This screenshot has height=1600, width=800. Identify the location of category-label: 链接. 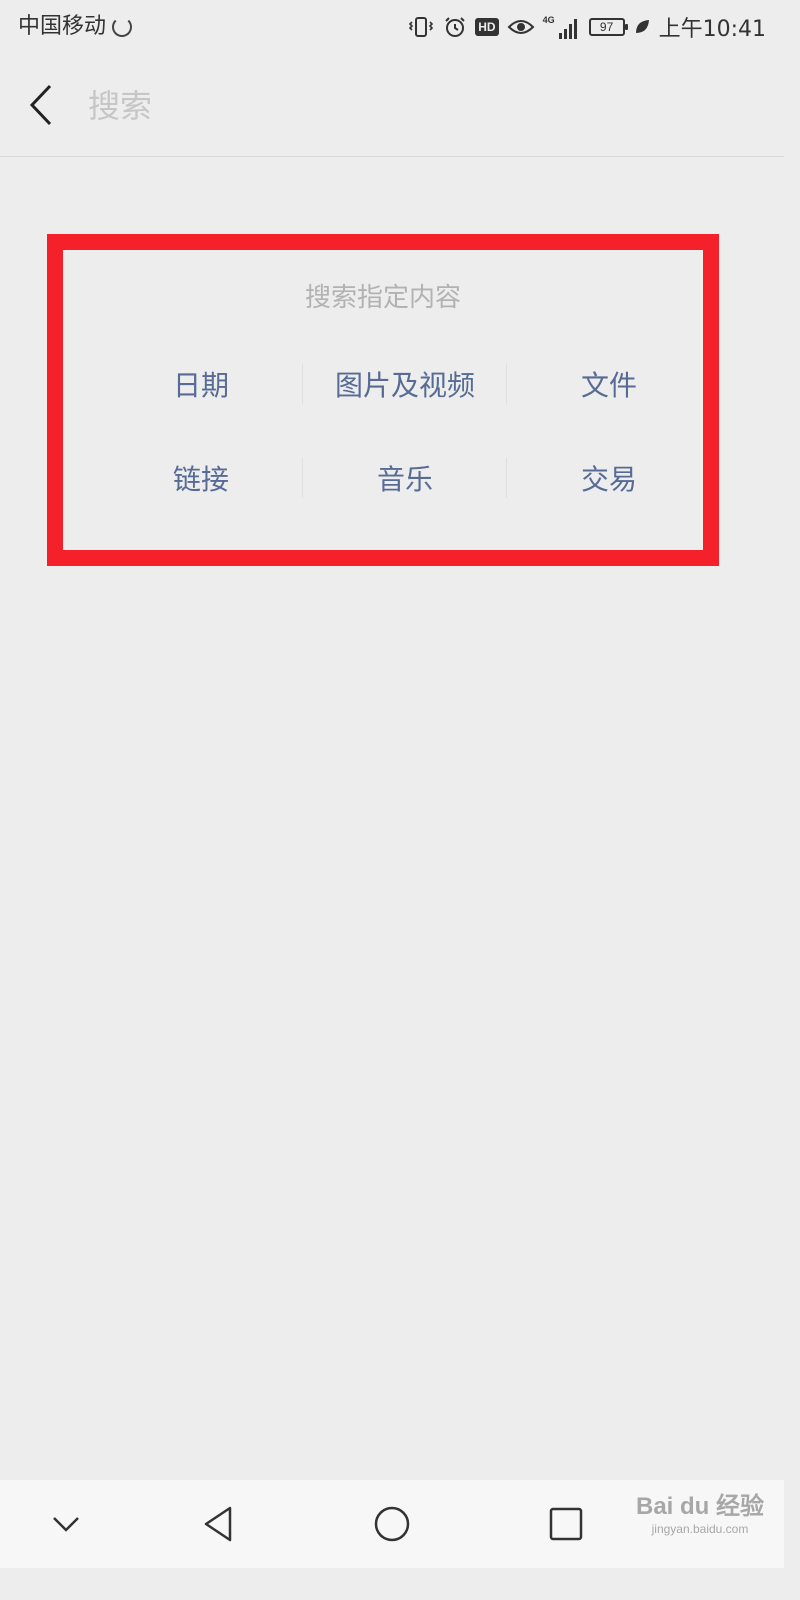
(200, 479).